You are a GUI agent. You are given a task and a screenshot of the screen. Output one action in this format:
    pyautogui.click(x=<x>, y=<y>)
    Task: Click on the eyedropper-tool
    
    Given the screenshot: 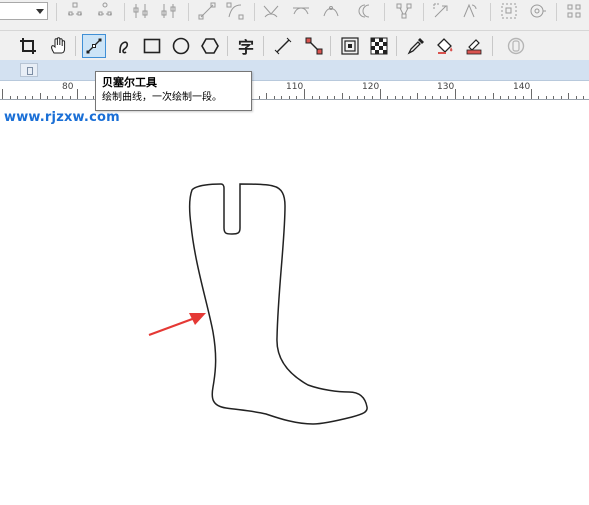 What is the action you would take?
    pyautogui.click(x=416, y=46)
    